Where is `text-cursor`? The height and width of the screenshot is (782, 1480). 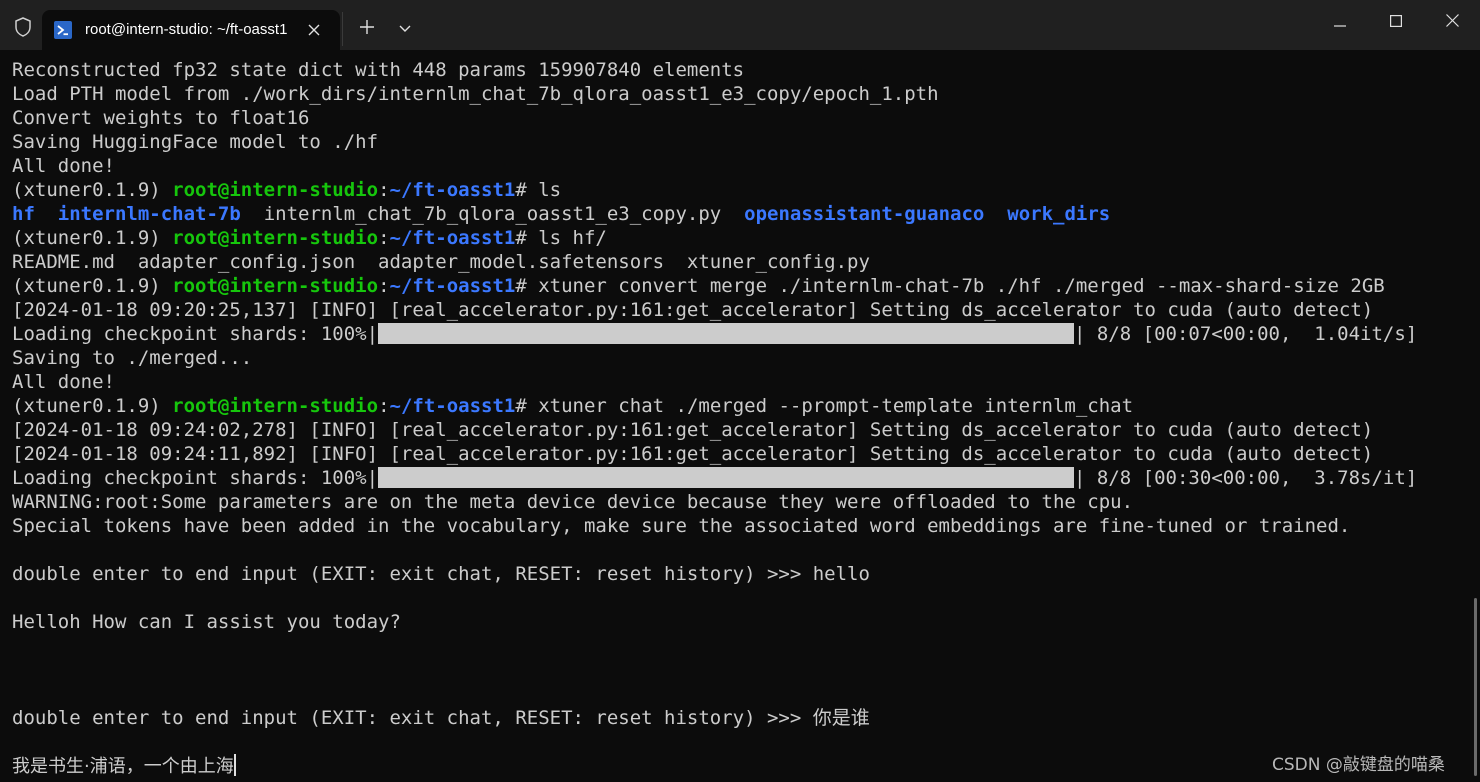
text-cursor is located at coordinates (234, 765).